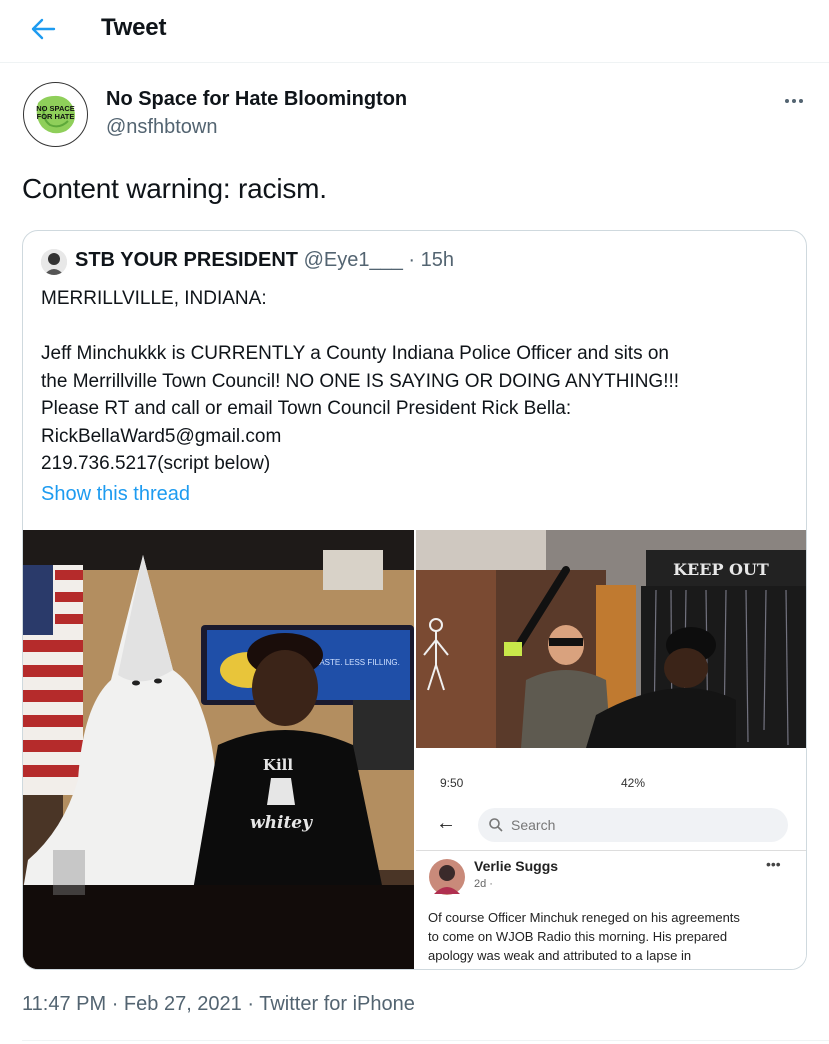 Image resolution: width=829 pixels, height=1044 pixels. Describe the element at coordinates (353, 260) in the screenshot. I see `quote-author-handle: @Eye1___` at that location.